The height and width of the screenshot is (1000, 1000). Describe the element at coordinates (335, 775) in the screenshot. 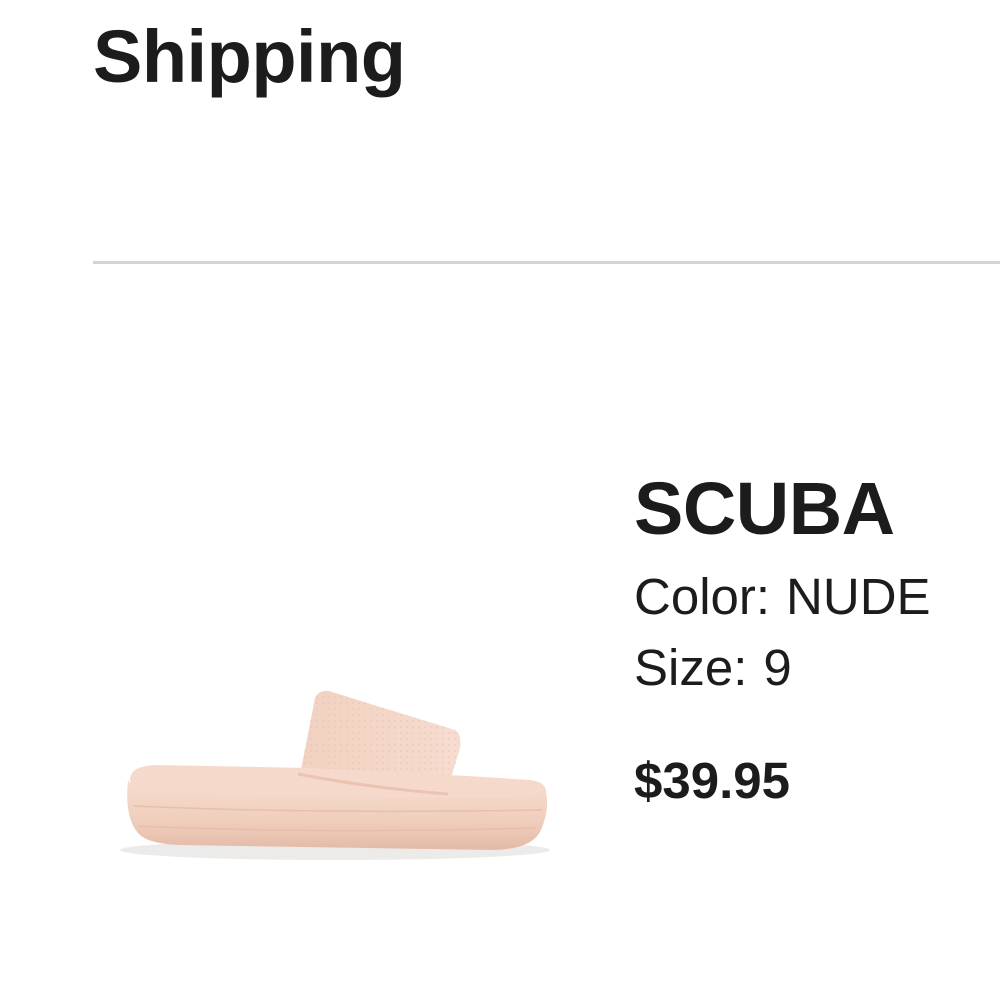

I see `slide-sandal-icon` at that location.